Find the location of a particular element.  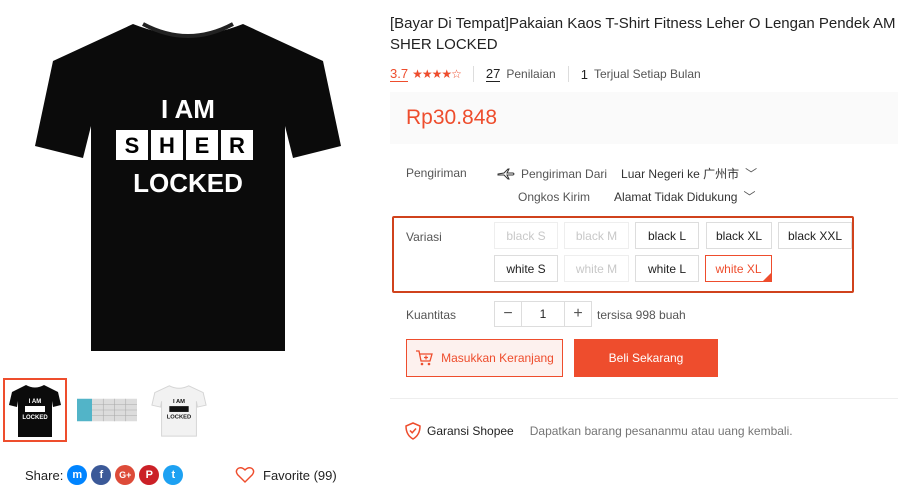

add-to-cart-label: Masukkan Keranjang is located at coordinates (497, 358).